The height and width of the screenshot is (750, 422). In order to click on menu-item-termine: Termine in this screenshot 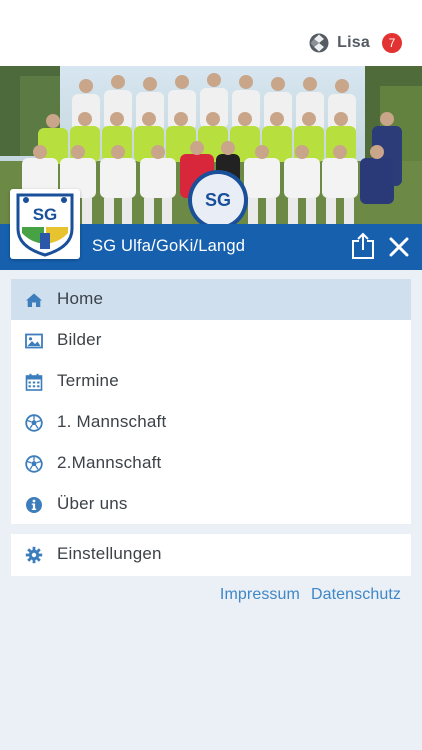, I will do `click(211, 381)`.